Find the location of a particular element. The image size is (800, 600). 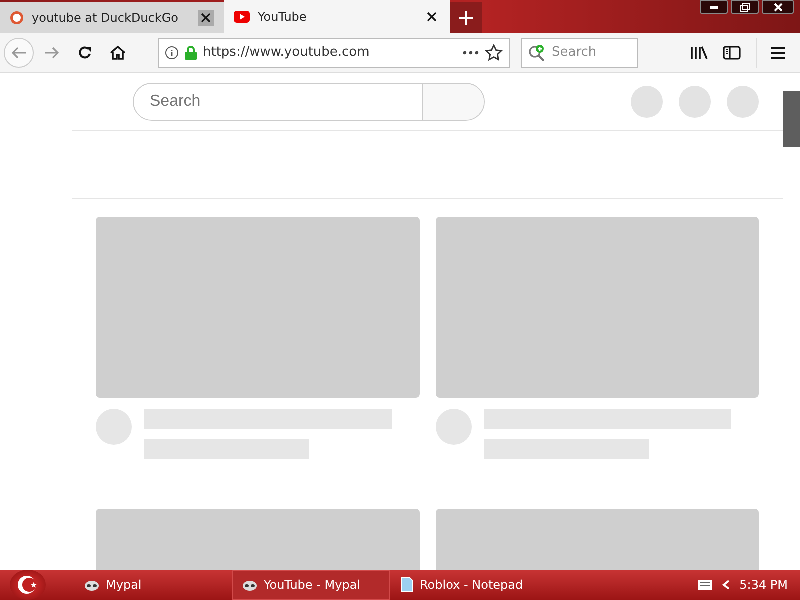

new-tab-button is located at coordinates (466, 17).